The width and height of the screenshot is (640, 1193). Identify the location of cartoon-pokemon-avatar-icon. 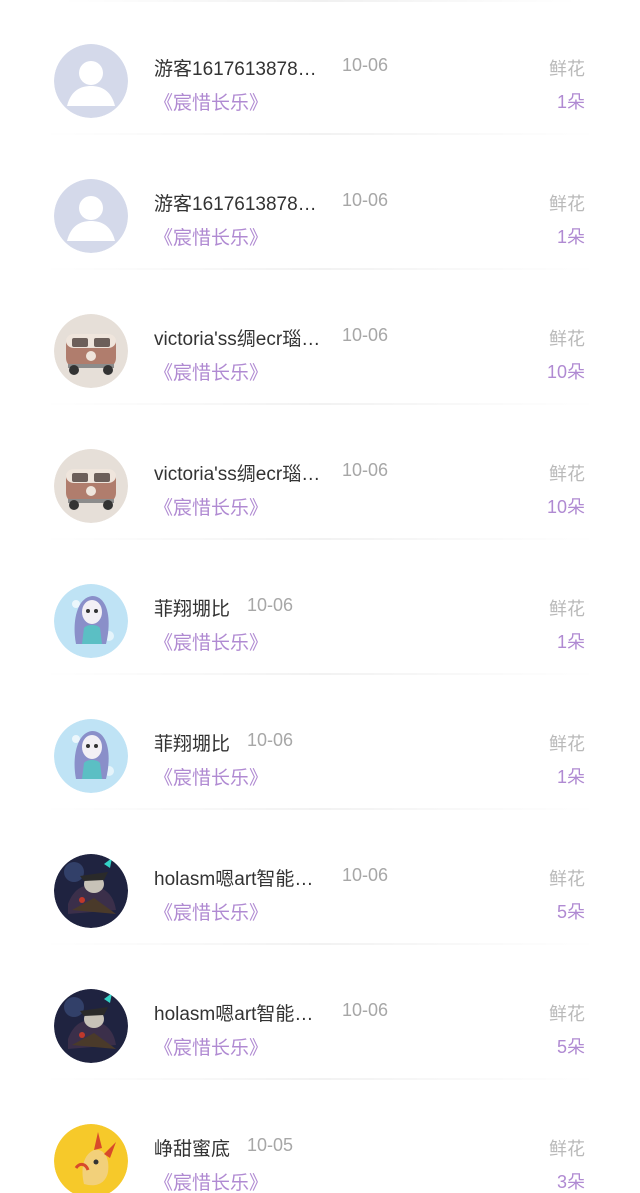
(91, 1158).